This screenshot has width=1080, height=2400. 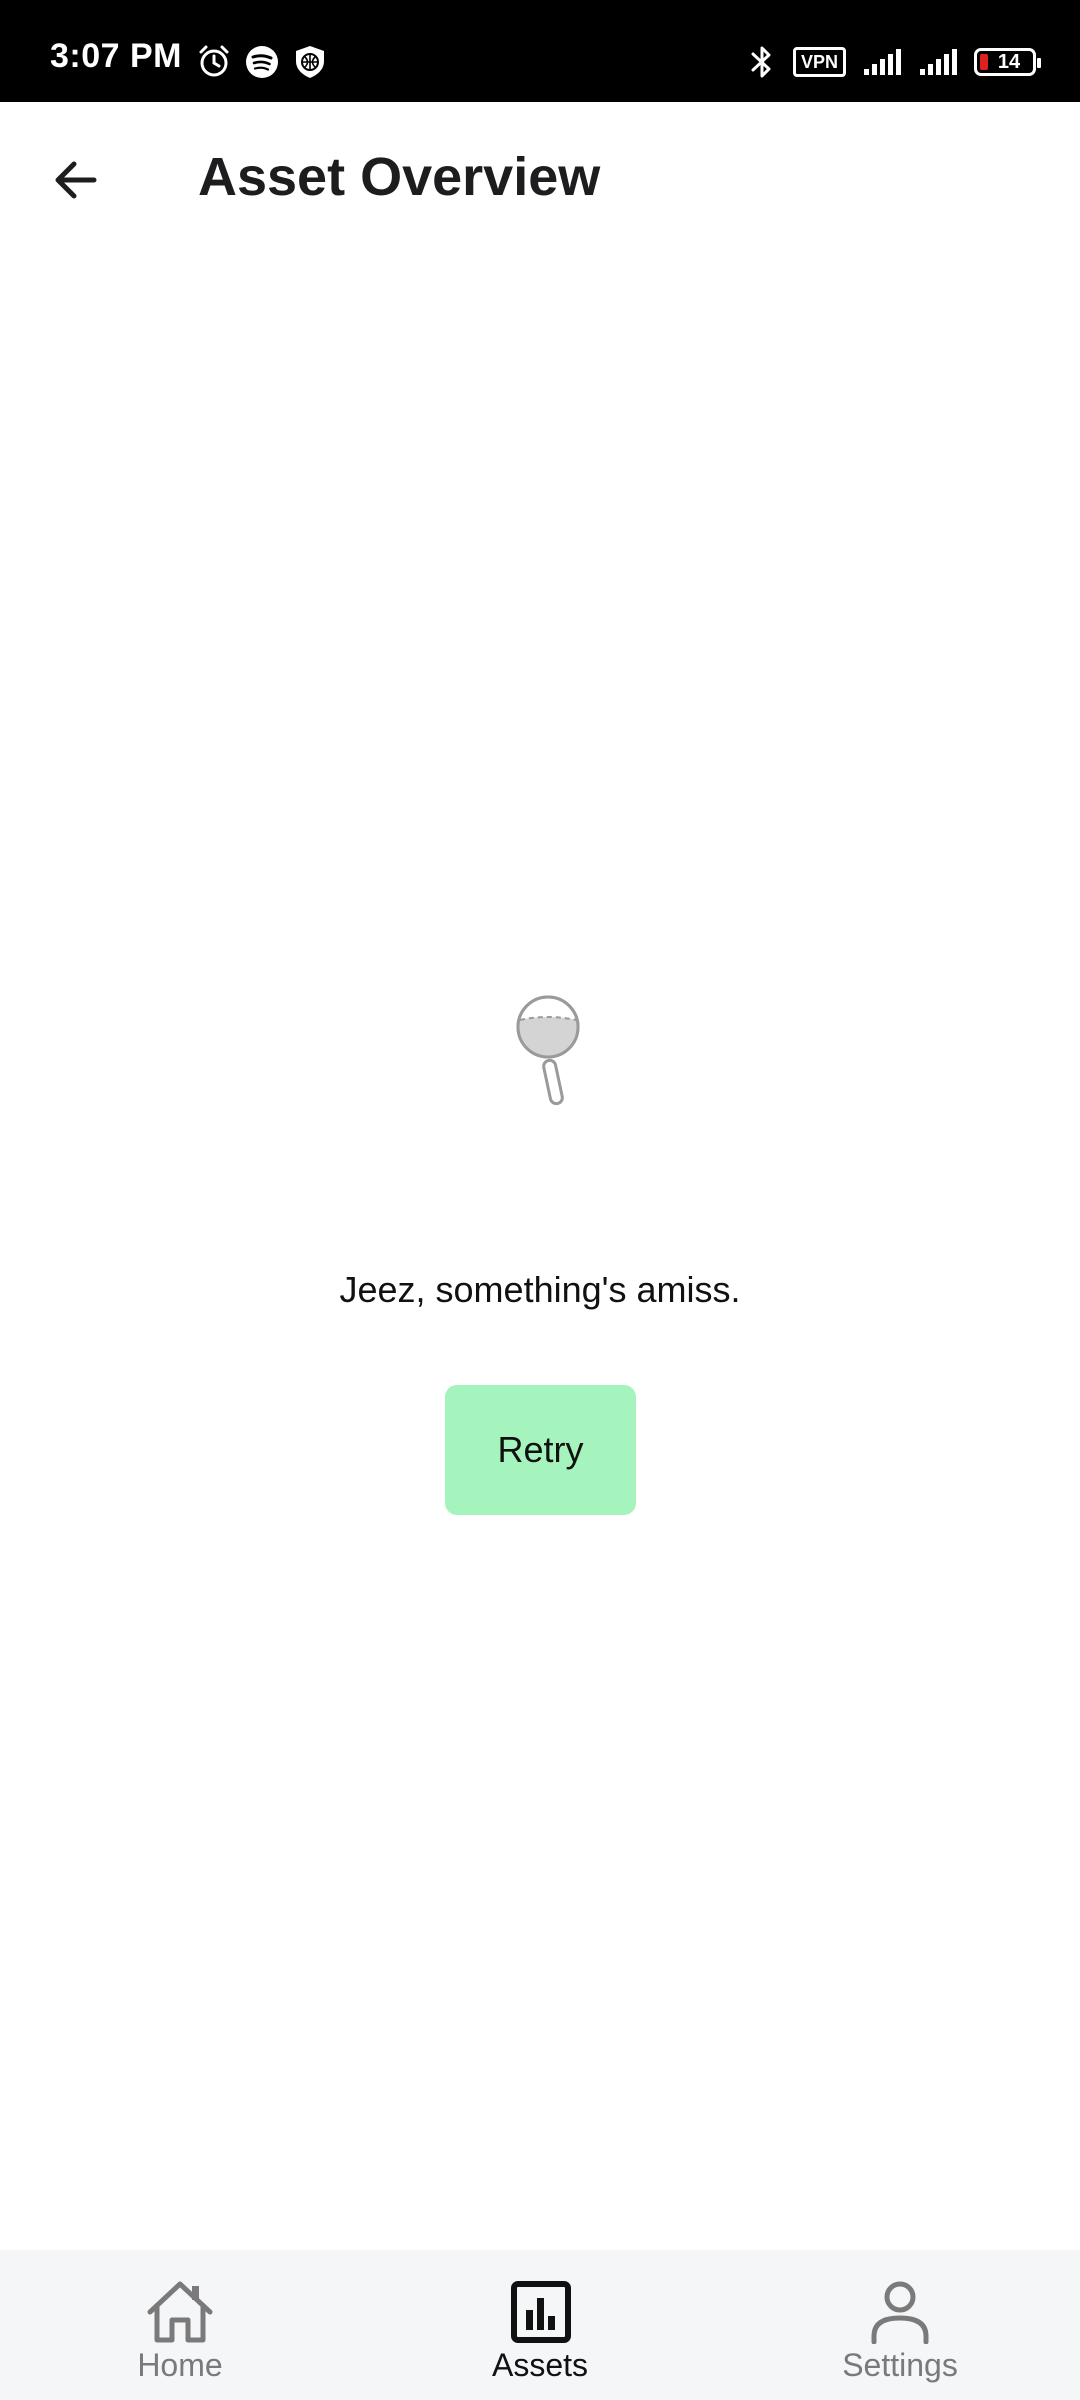 I want to click on spotify-icon, so click(x=262, y=62).